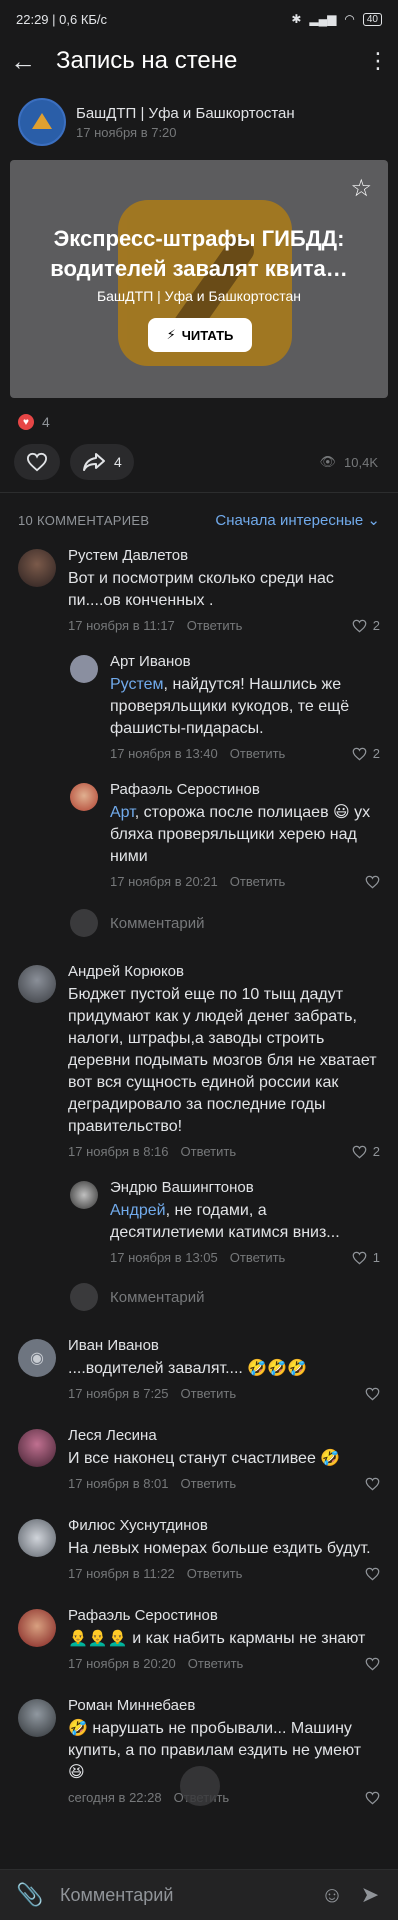 The image size is (398, 1920). Describe the element at coordinates (224, 1525) in the screenshot. I see `comment-author: Филюс Хуснутдинов` at that location.